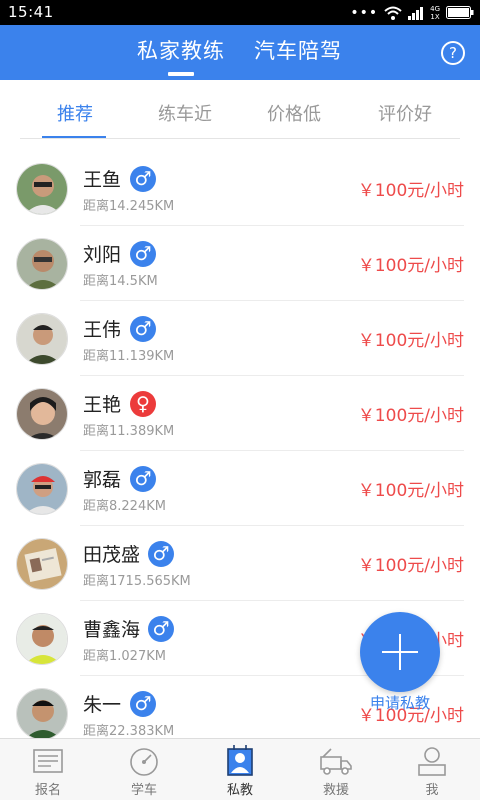  Describe the element at coordinates (124, 506) in the screenshot. I see `coach-distance: 距离8.224KM` at that location.